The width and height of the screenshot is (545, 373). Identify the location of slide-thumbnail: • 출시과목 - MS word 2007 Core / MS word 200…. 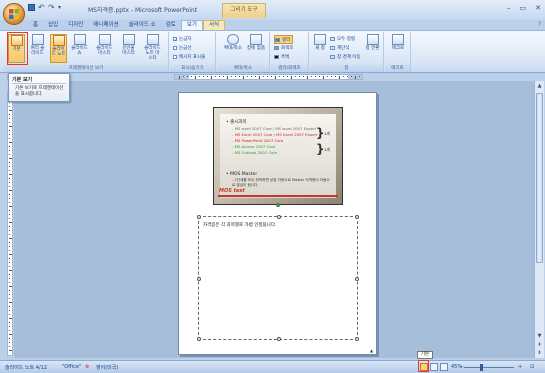
(278, 156).